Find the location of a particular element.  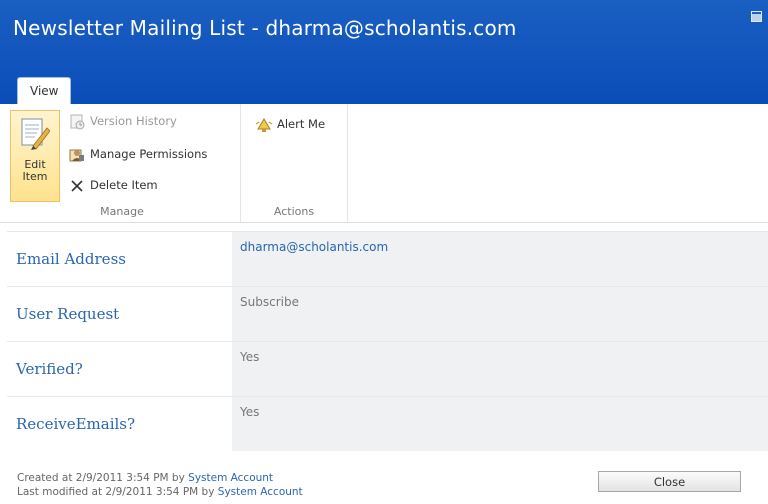

field-row-receive-emails: ReceiveEmails? Yes is located at coordinates (387, 423).